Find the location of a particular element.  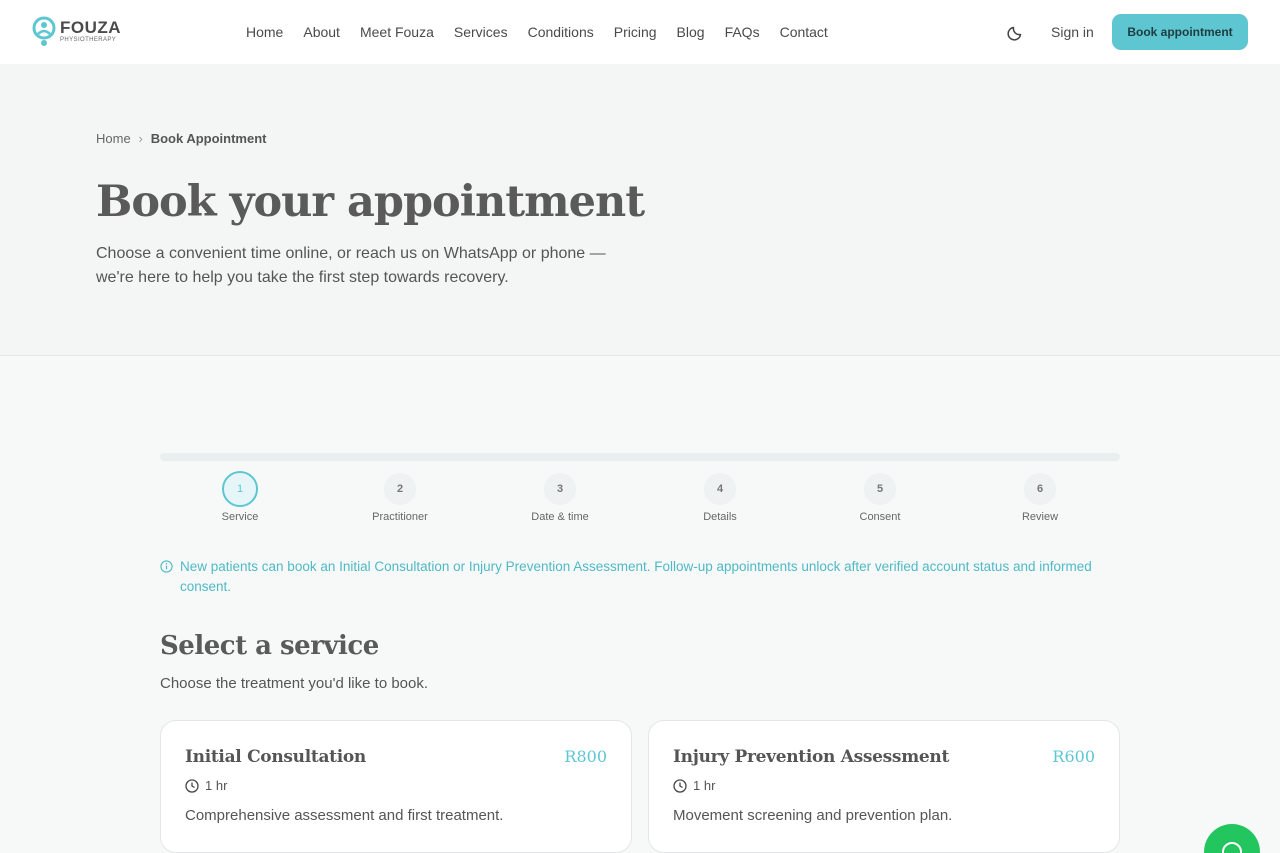

step-label: Consent is located at coordinates (880, 517).